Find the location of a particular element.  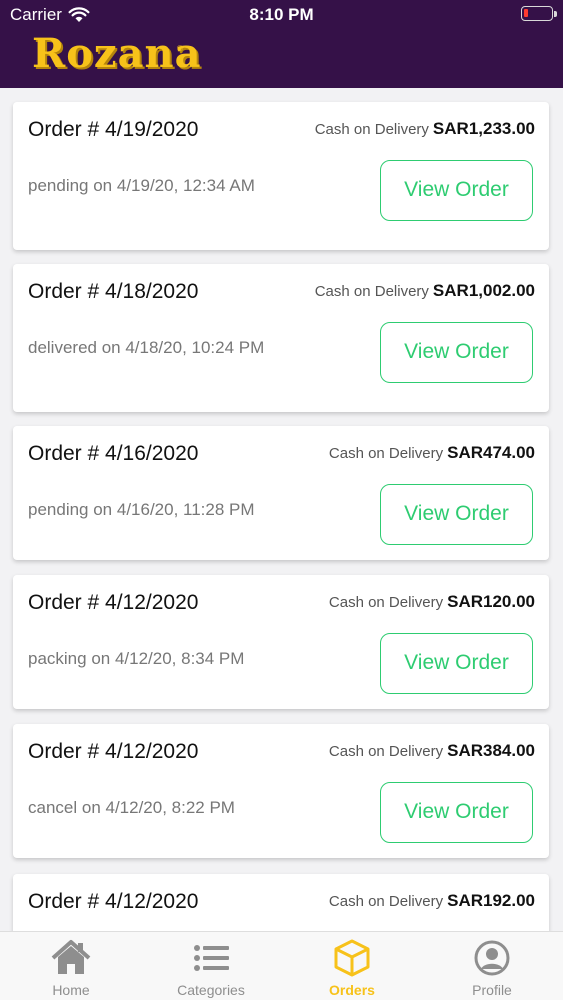

tab-categories: Categories is located at coordinates (211, 968).